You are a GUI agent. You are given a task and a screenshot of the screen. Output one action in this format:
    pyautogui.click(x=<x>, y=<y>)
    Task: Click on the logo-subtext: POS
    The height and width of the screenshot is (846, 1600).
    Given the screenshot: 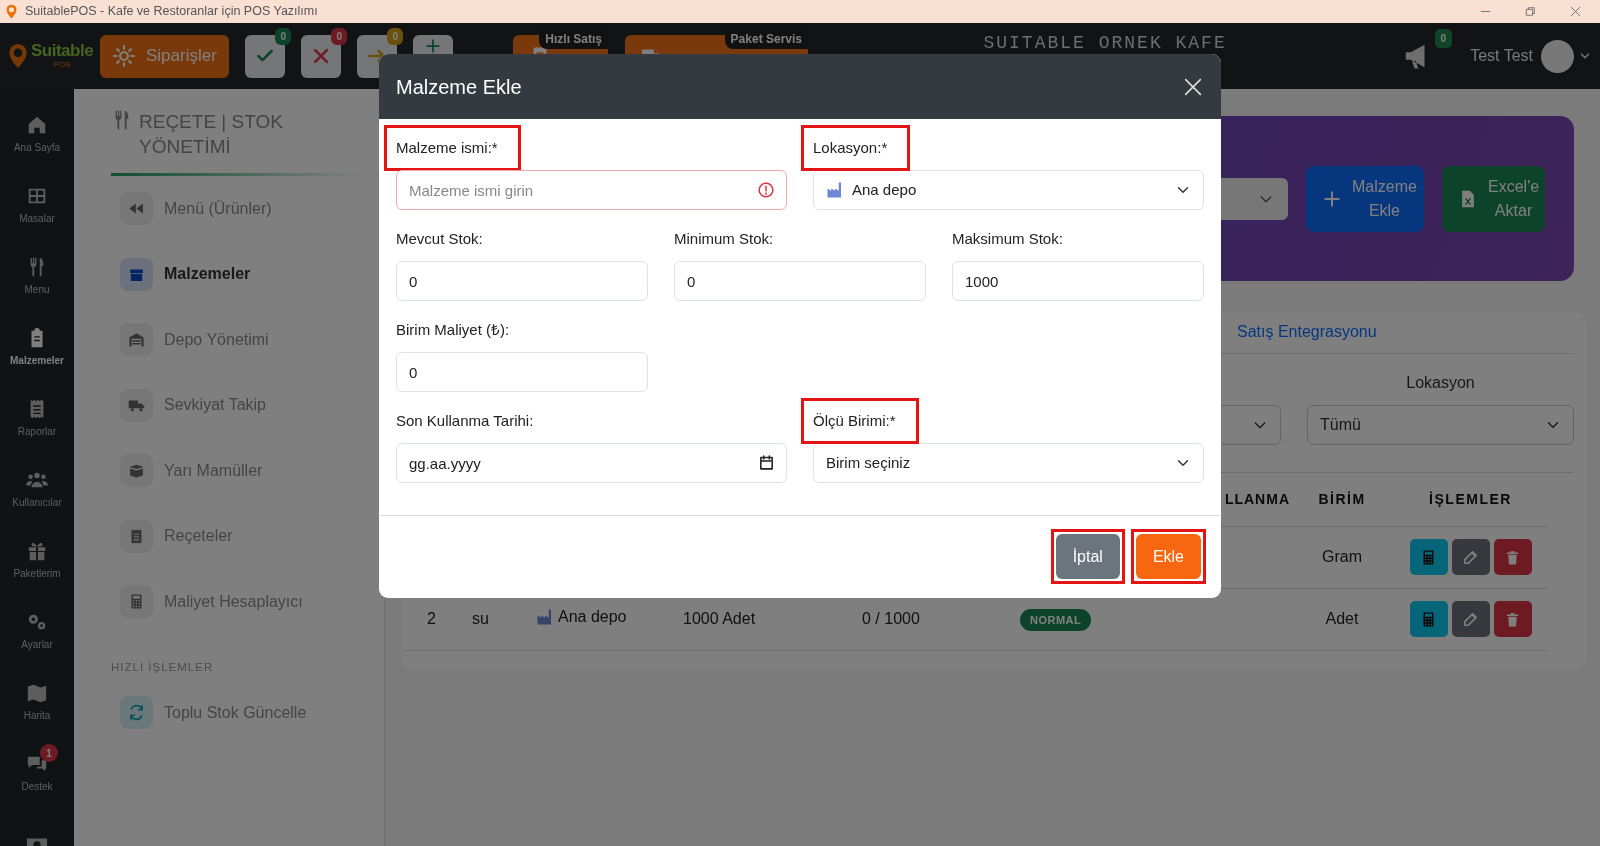 What is the action you would take?
    pyautogui.click(x=62, y=64)
    